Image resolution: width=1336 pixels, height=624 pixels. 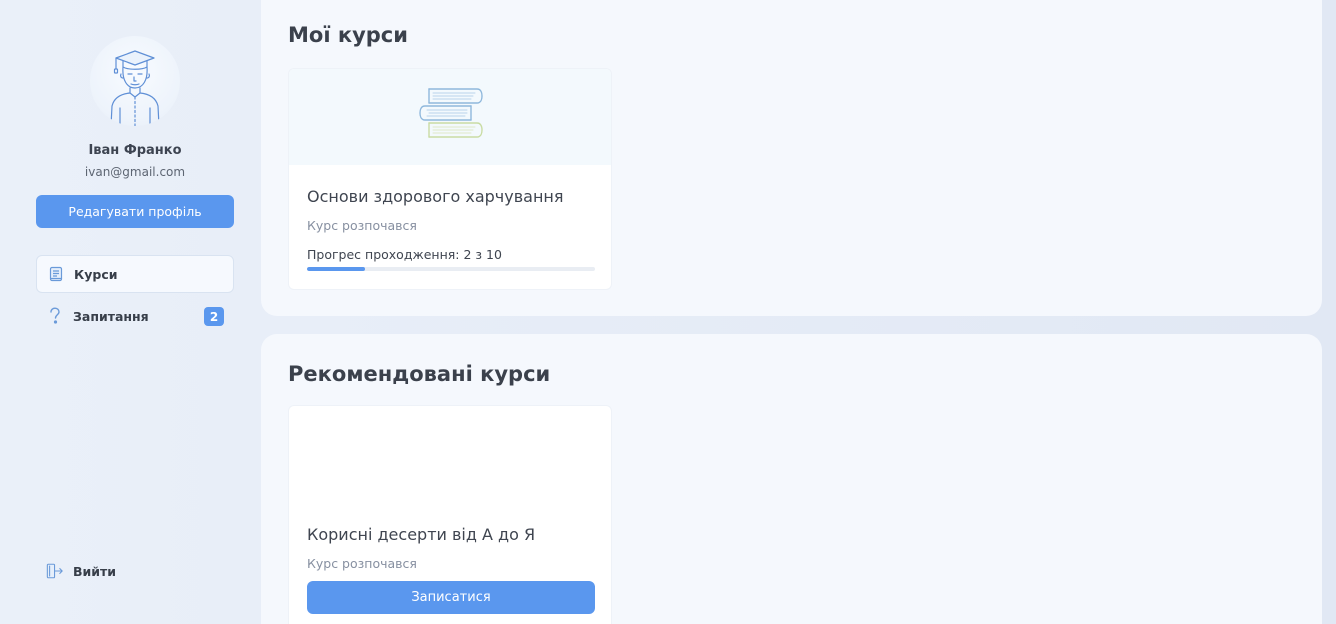 I want to click on user-email: ivan@gmail.com, so click(x=135, y=172).